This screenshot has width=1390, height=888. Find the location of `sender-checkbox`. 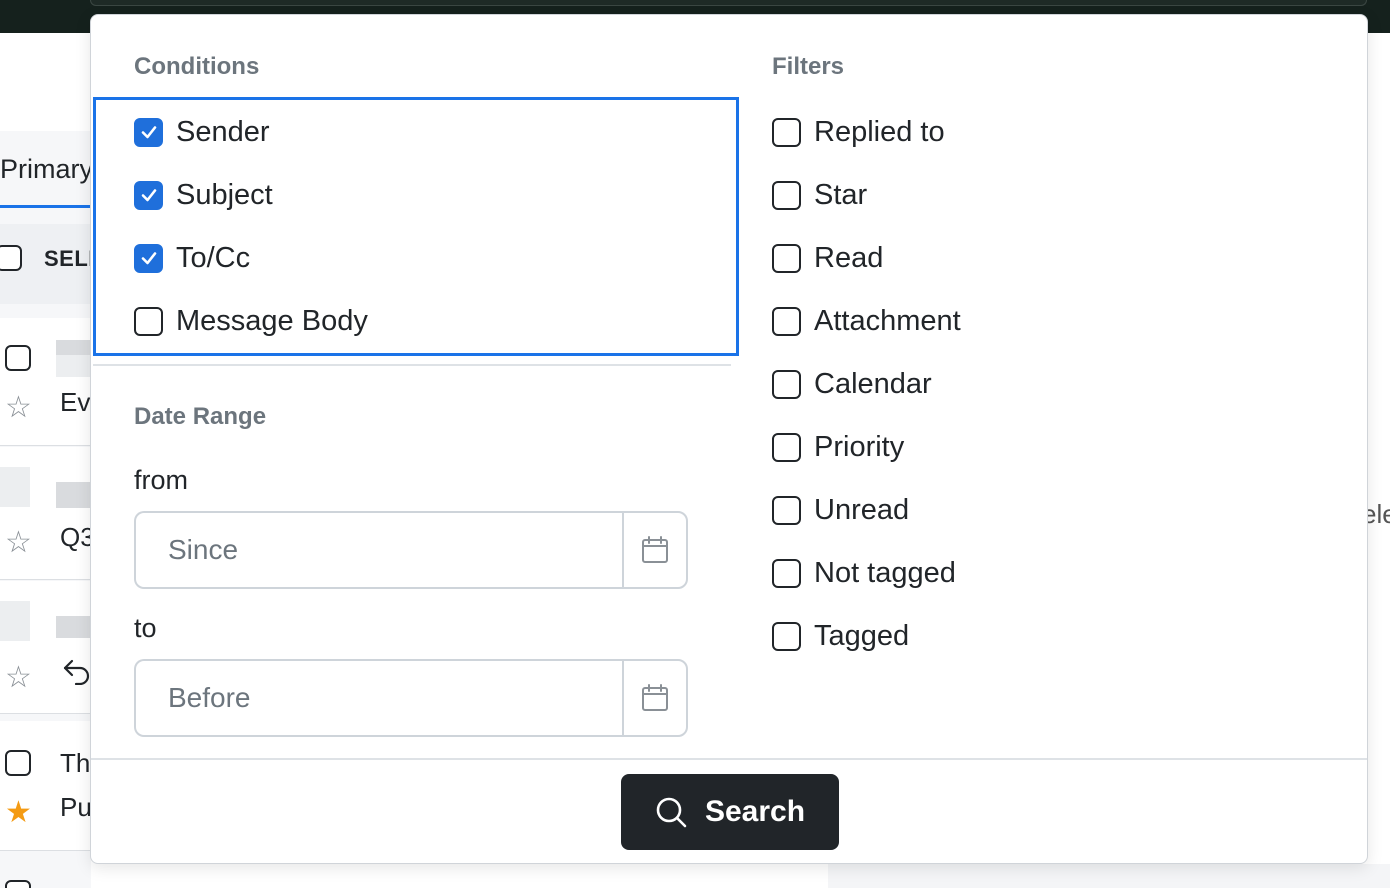

sender-checkbox is located at coordinates (148, 132).